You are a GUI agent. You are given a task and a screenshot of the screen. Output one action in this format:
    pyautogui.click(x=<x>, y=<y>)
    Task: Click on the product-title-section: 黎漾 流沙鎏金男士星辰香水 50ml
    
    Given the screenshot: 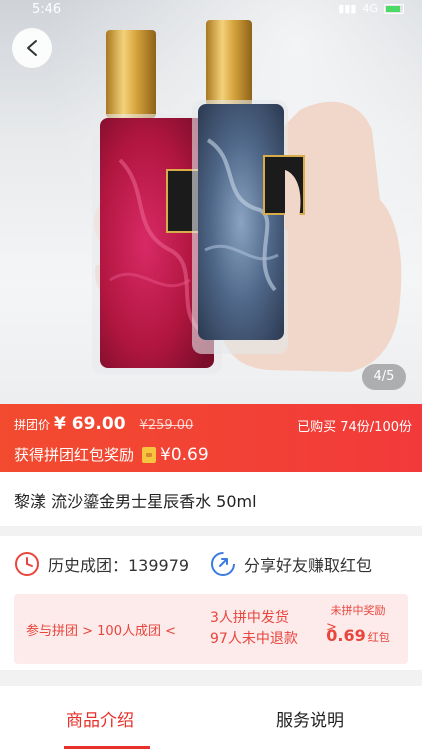 What is the action you would take?
    pyautogui.click(x=211, y=499)
    